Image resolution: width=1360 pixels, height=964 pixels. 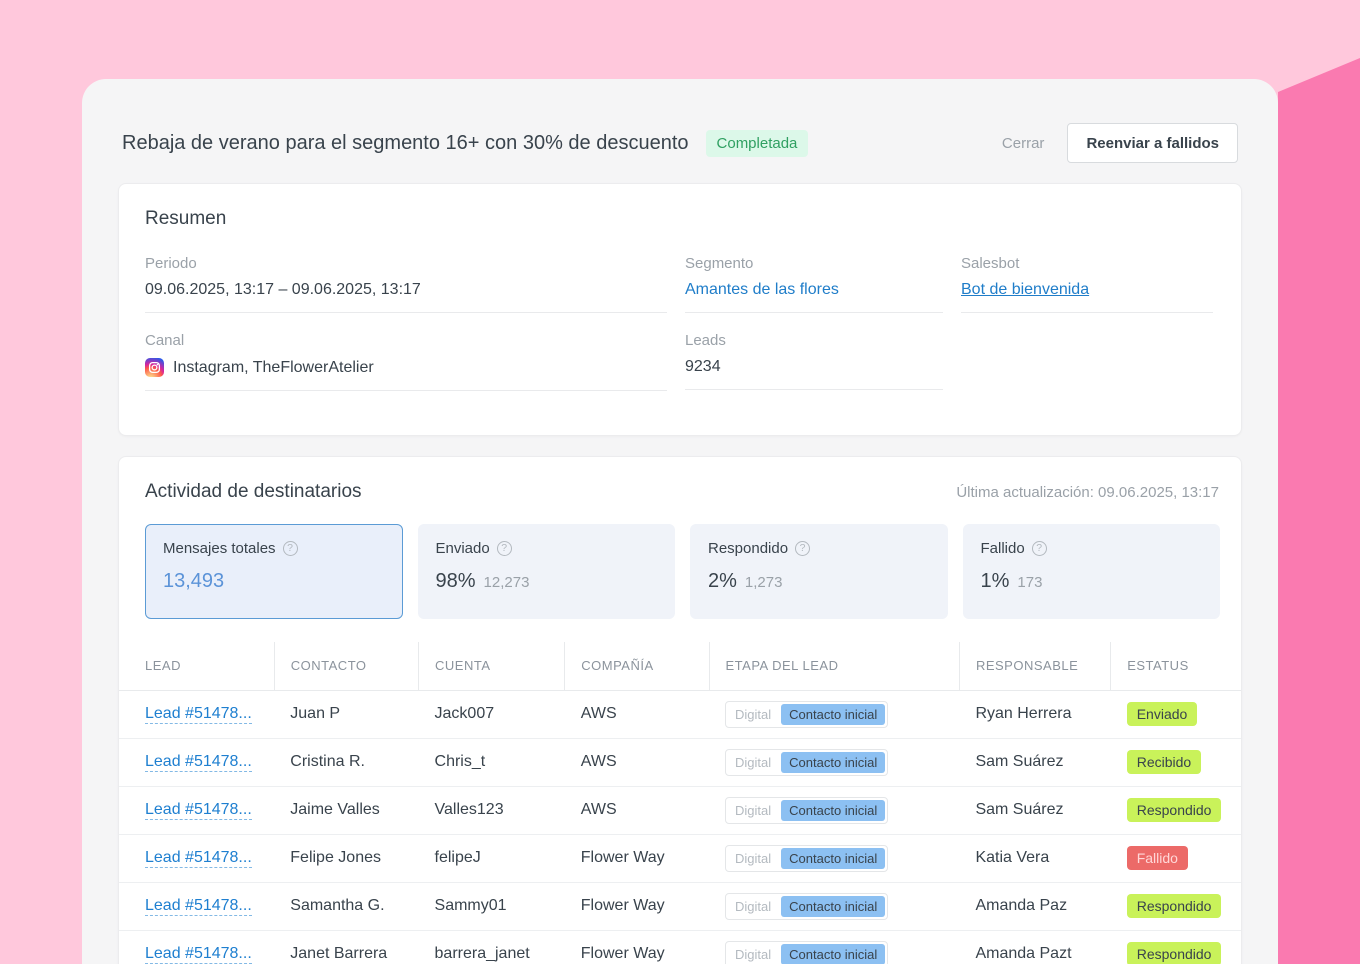 What do you see at coordinates (1035, 947) in the screenshot?
I see `responsible-cell: Amanda Pazt` at bounding box center [1035, 947].